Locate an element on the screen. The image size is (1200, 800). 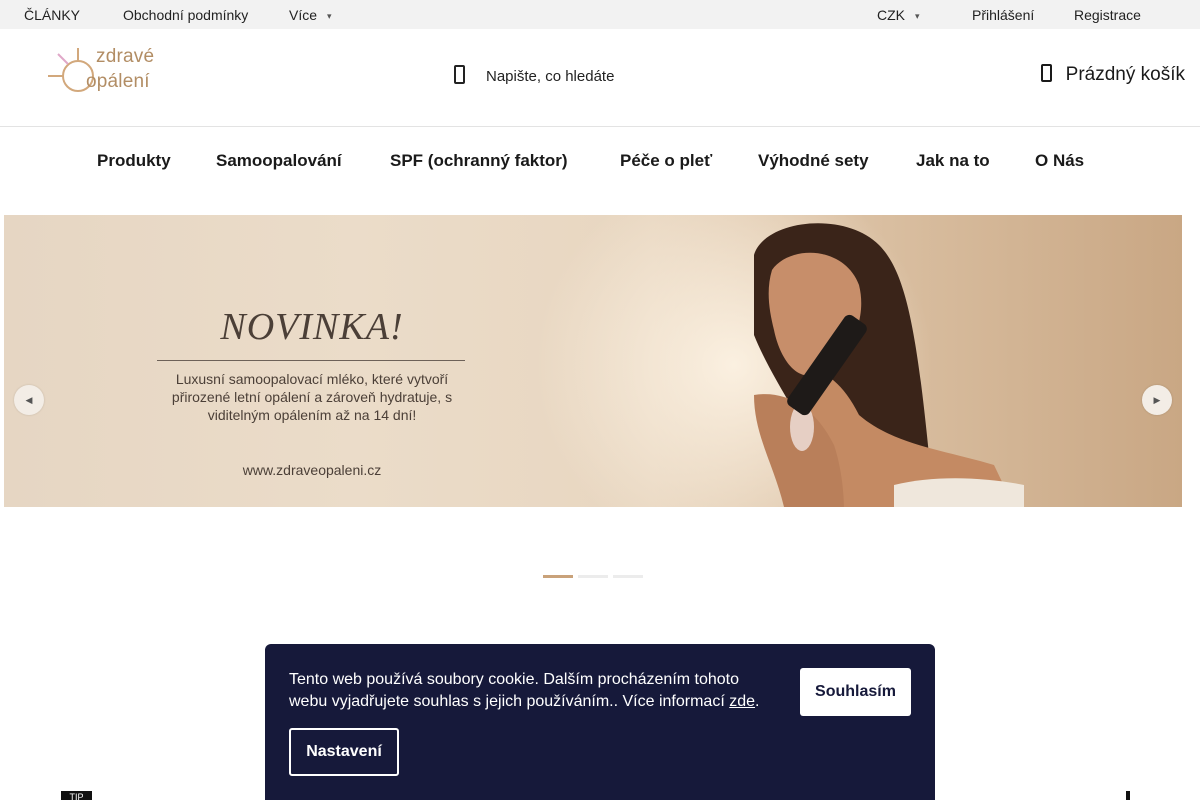
search-icon is located at coordinates (460, 75).